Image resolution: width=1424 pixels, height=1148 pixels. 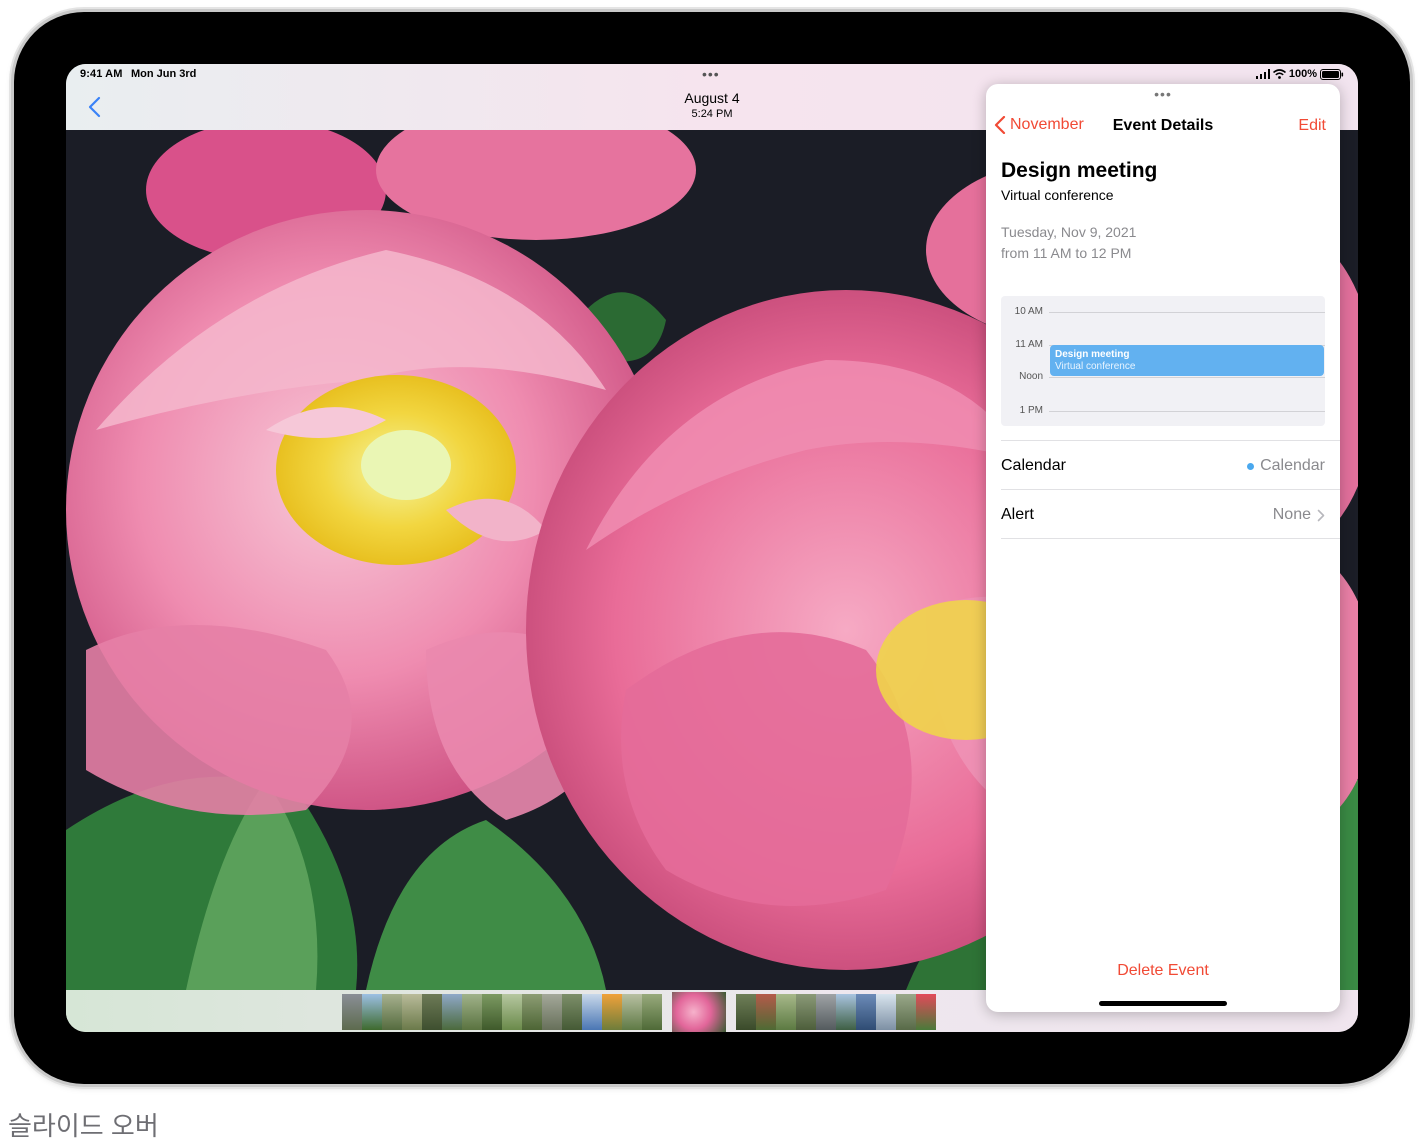 What do you see at coordinates (1170, 514) in the screenshot?
I see `alert-row: Alert None` at bounding box center [1170, 514].